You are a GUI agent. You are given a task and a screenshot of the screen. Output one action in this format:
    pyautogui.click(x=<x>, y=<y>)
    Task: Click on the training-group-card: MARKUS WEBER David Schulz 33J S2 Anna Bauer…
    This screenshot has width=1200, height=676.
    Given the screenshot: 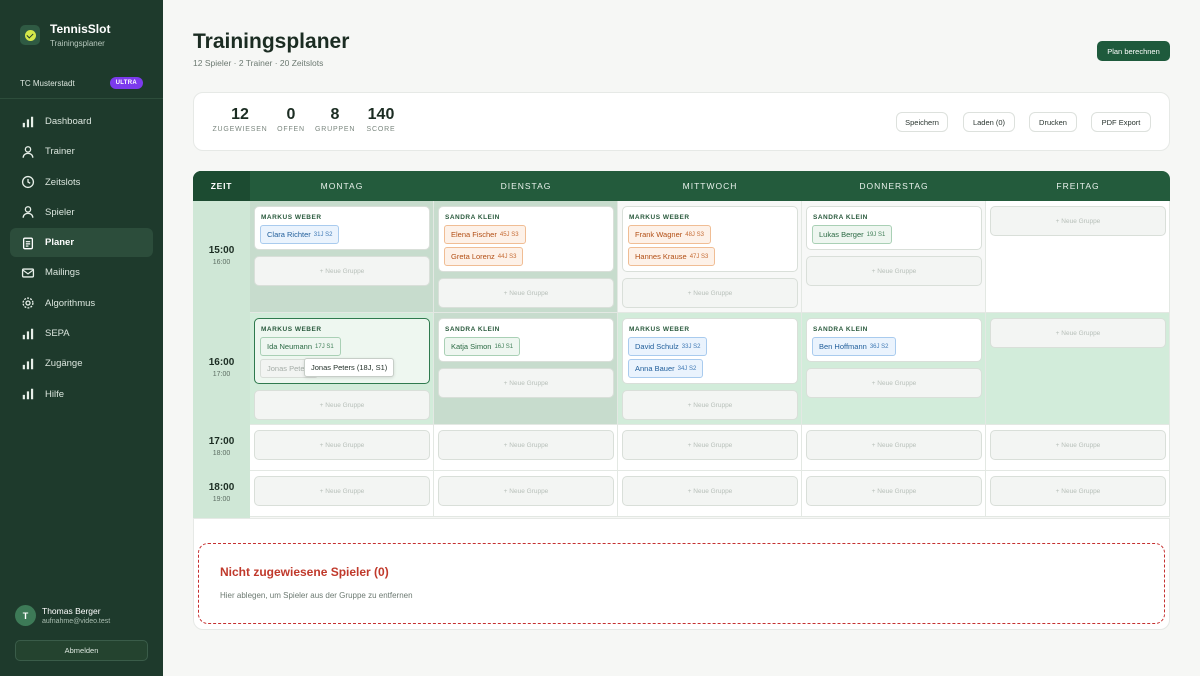 What is the action you would take?
    pyautogui.click(x=710, y=351)
    